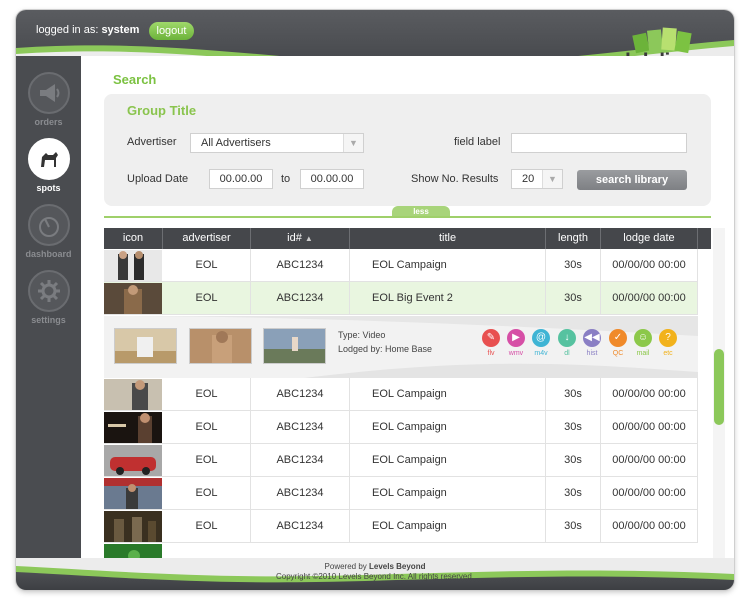  I want to click on advertiser-select: All Advertisers ▼, so click(277, 143).